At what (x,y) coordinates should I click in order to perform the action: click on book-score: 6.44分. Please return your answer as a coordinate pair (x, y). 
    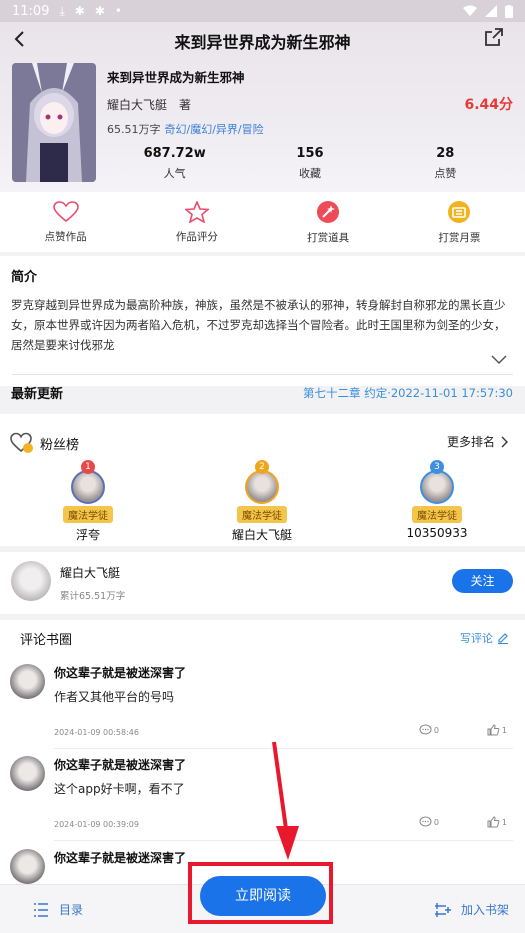
    Looking at the image, I should click on (488, 105).